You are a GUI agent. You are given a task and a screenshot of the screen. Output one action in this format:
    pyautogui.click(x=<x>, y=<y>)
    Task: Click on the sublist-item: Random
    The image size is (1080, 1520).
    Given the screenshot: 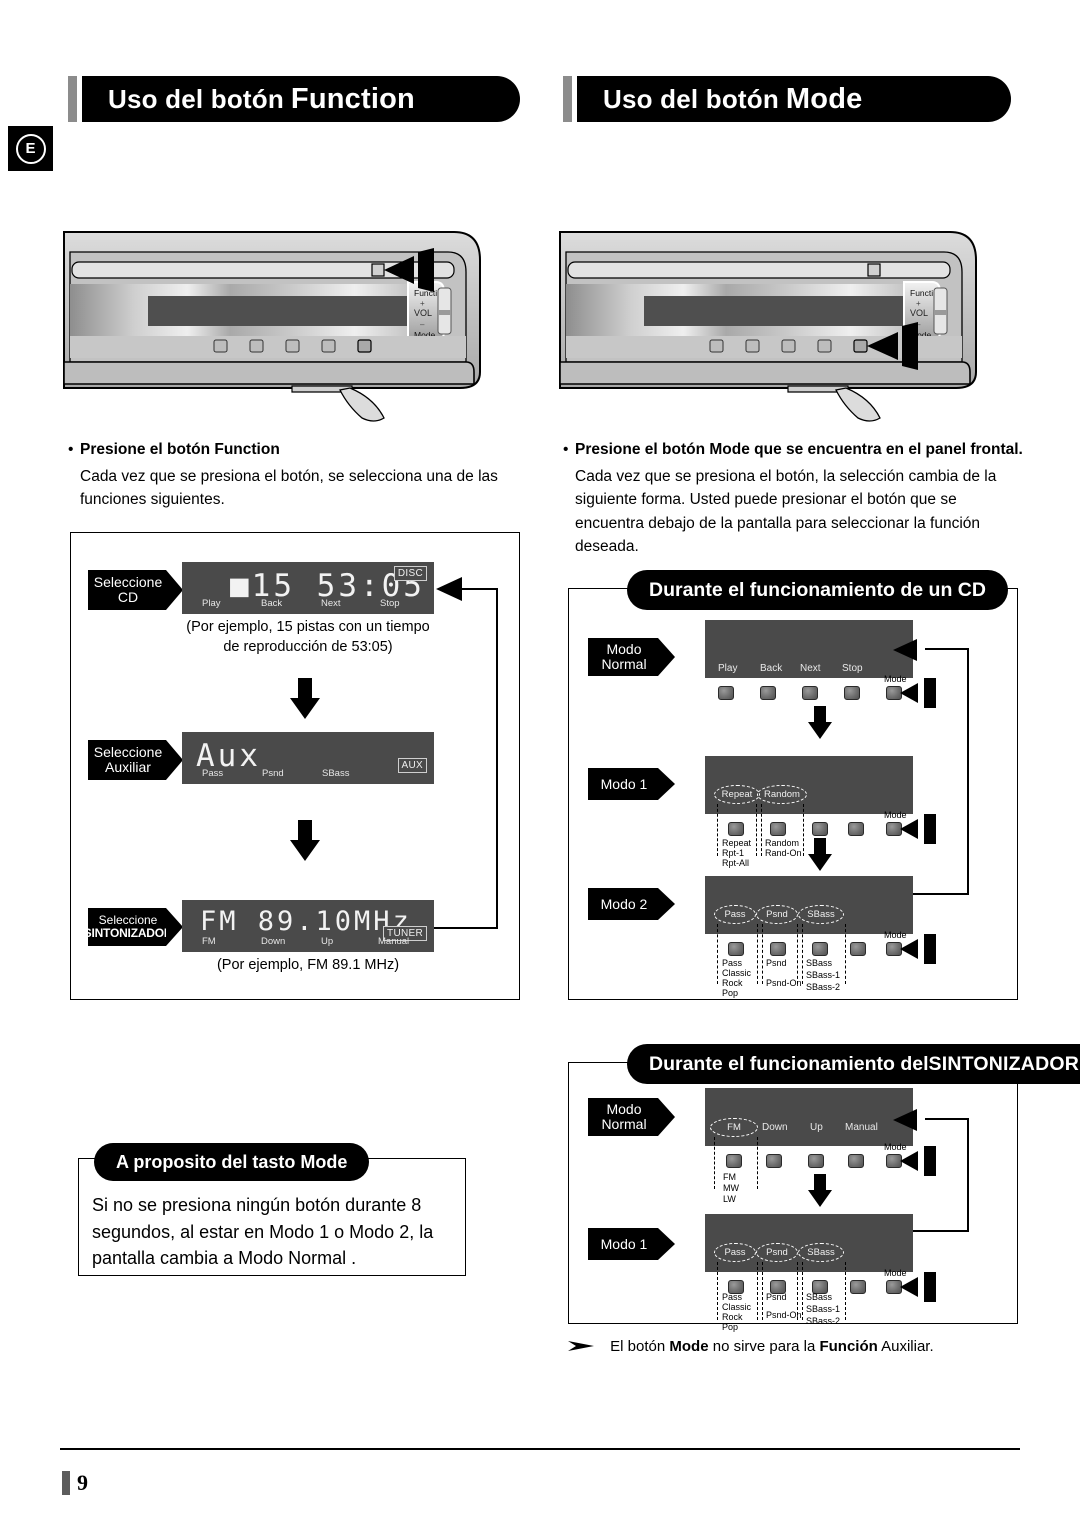 What is the action you would take?
    pyautogui.click(x=782, y=843)
    